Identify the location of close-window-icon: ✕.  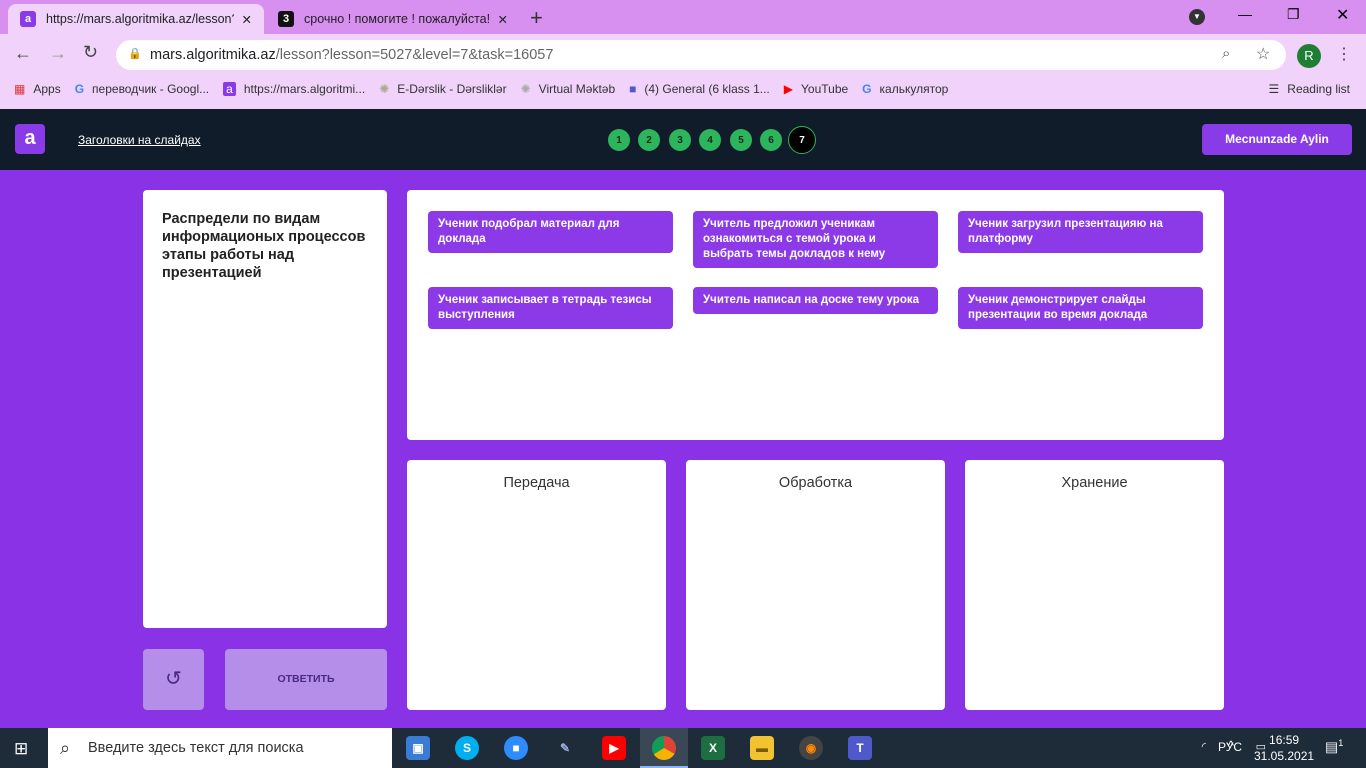
(1342, 15).